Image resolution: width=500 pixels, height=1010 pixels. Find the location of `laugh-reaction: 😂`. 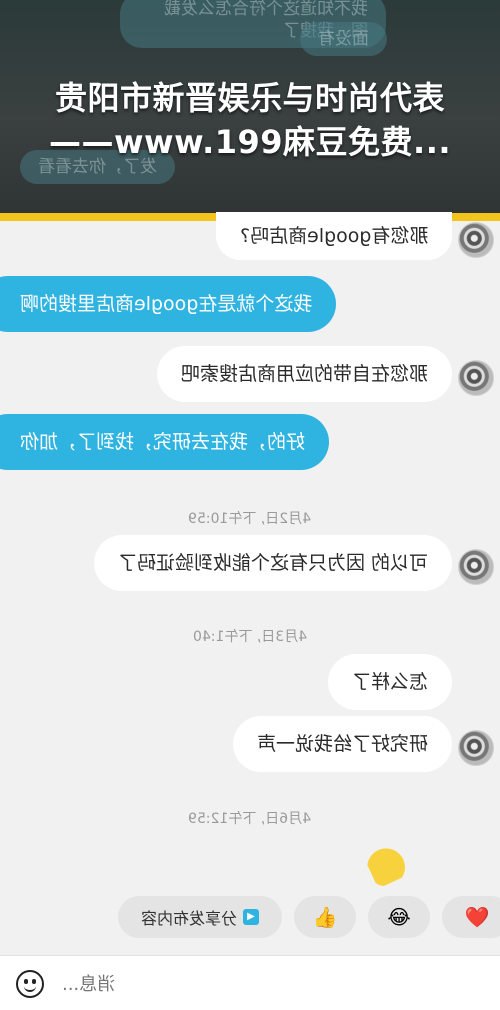

laugh-reaction: 😂 is located at coordinates (399, 917).